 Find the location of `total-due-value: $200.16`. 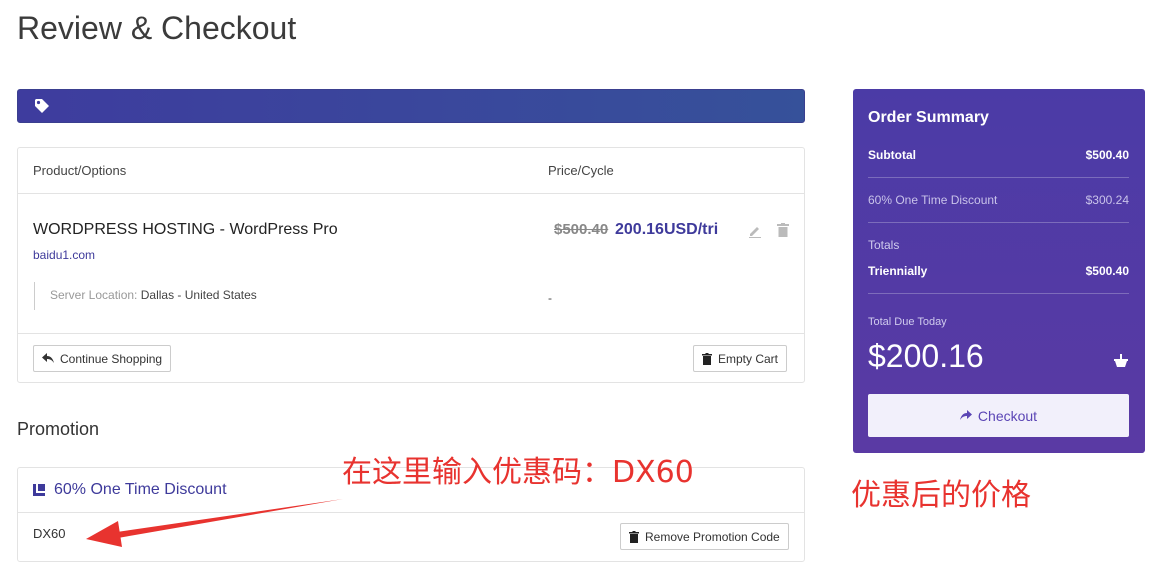

total-due-value: $200.16 is located at coordinates (926, 356).